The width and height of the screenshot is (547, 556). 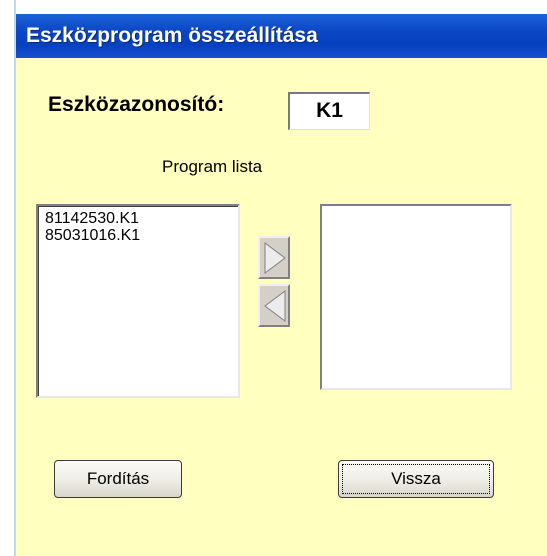 I want to click on back-button: Vissza, so click(x=416, y=479).